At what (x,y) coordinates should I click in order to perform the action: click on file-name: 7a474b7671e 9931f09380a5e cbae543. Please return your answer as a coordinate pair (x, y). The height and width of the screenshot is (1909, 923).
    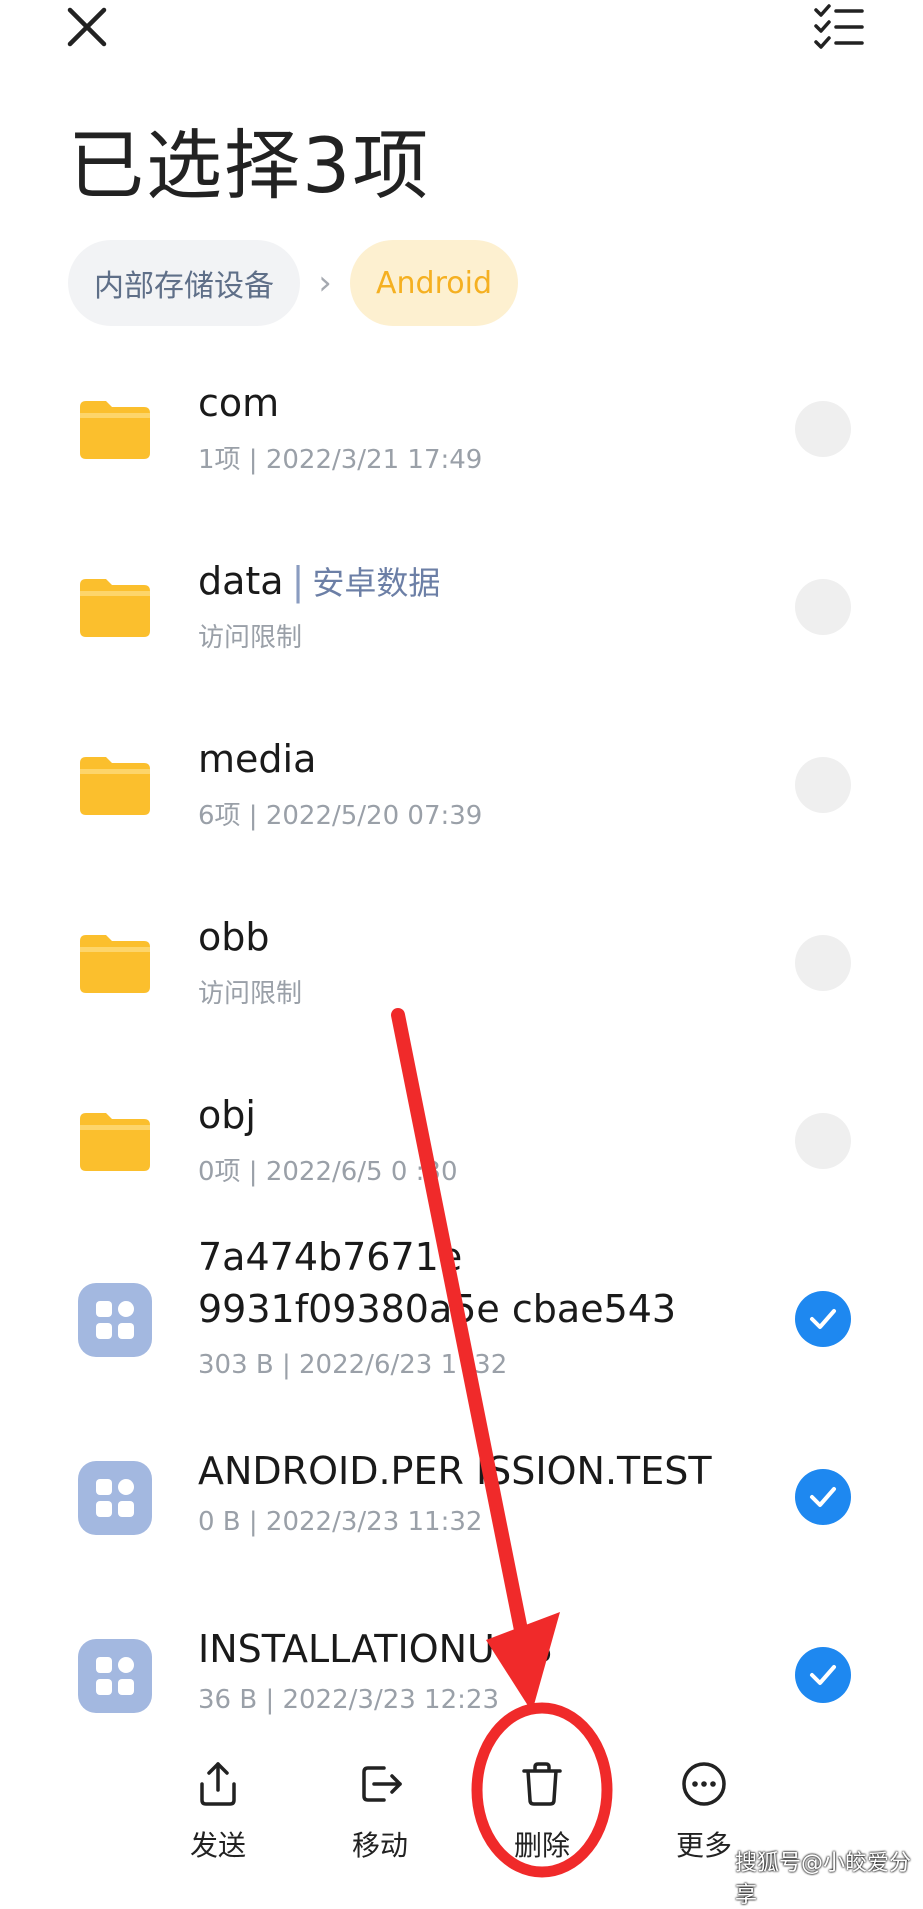
    Looking at the image, I should click on (437, 1283).